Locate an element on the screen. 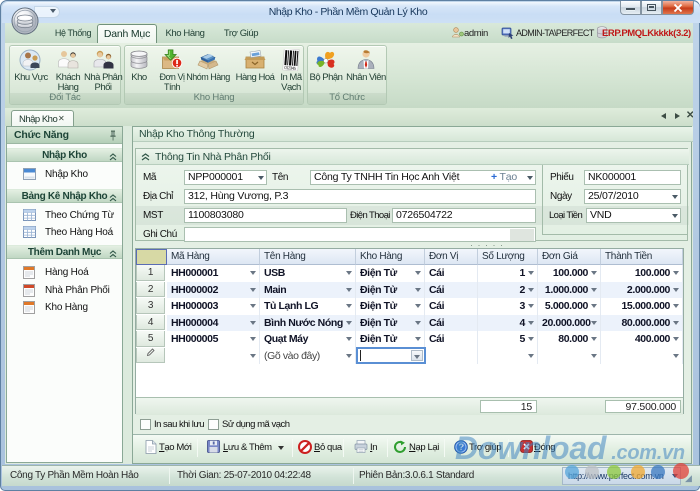 The width and height of the screenshot is (700, 491). svg-text: 012345 is located at coordinates (290, 68).